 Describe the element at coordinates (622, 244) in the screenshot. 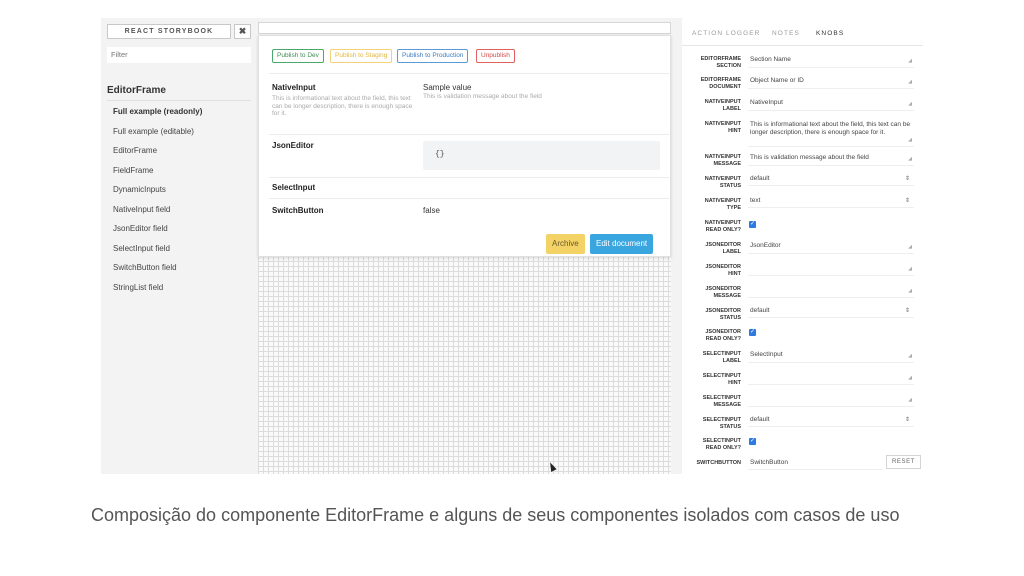

I see `edit-document-button: Edit document` at that location.